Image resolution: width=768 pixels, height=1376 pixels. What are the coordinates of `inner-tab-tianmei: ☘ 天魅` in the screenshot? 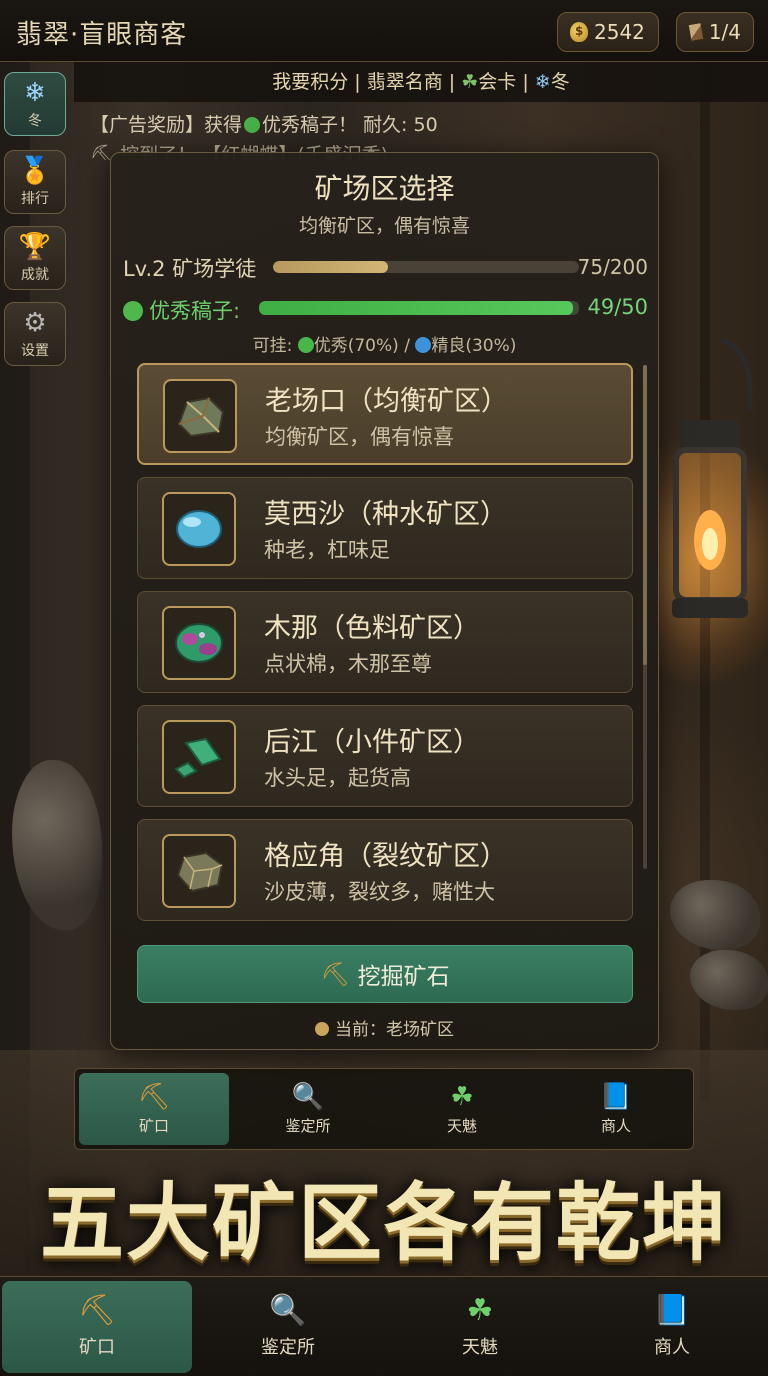 It's located at (462, 1109).